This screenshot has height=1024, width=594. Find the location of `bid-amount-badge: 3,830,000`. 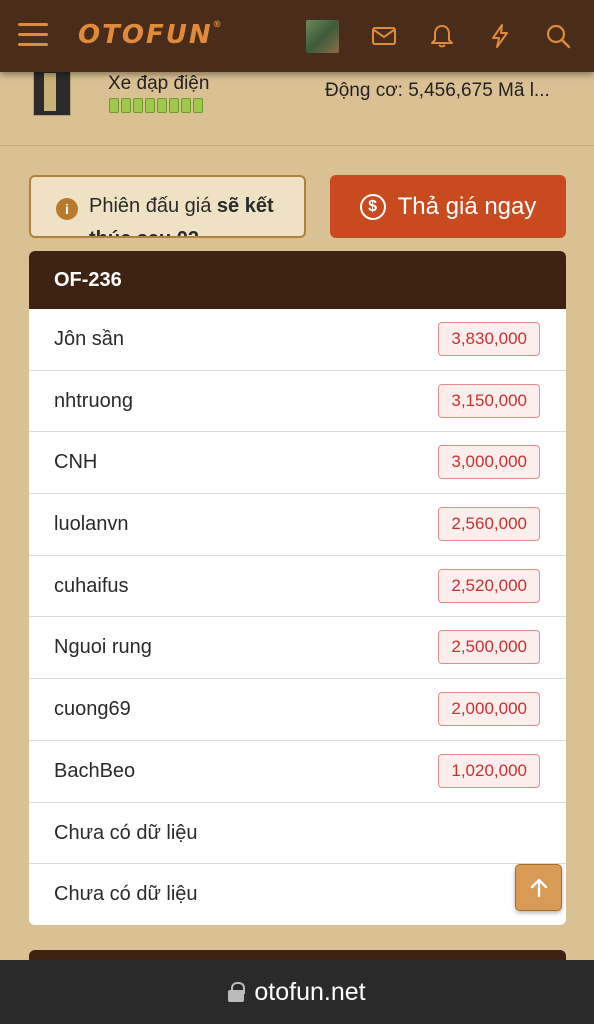

bid-amount-badge: 3,830,000 is located at coordinates (489, 339).